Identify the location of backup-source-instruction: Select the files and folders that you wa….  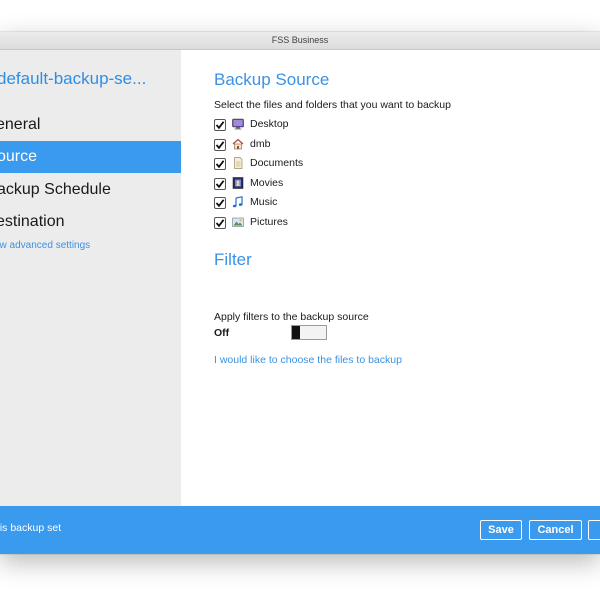
(332, 105).